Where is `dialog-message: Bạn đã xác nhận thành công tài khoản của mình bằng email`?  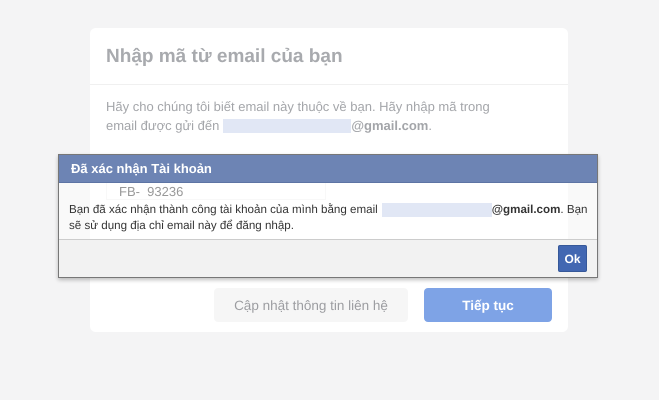
dialog-message: Bạn đã xác nhận thành công tài khoản của mình bằng email is located at coordinates (223, 210).